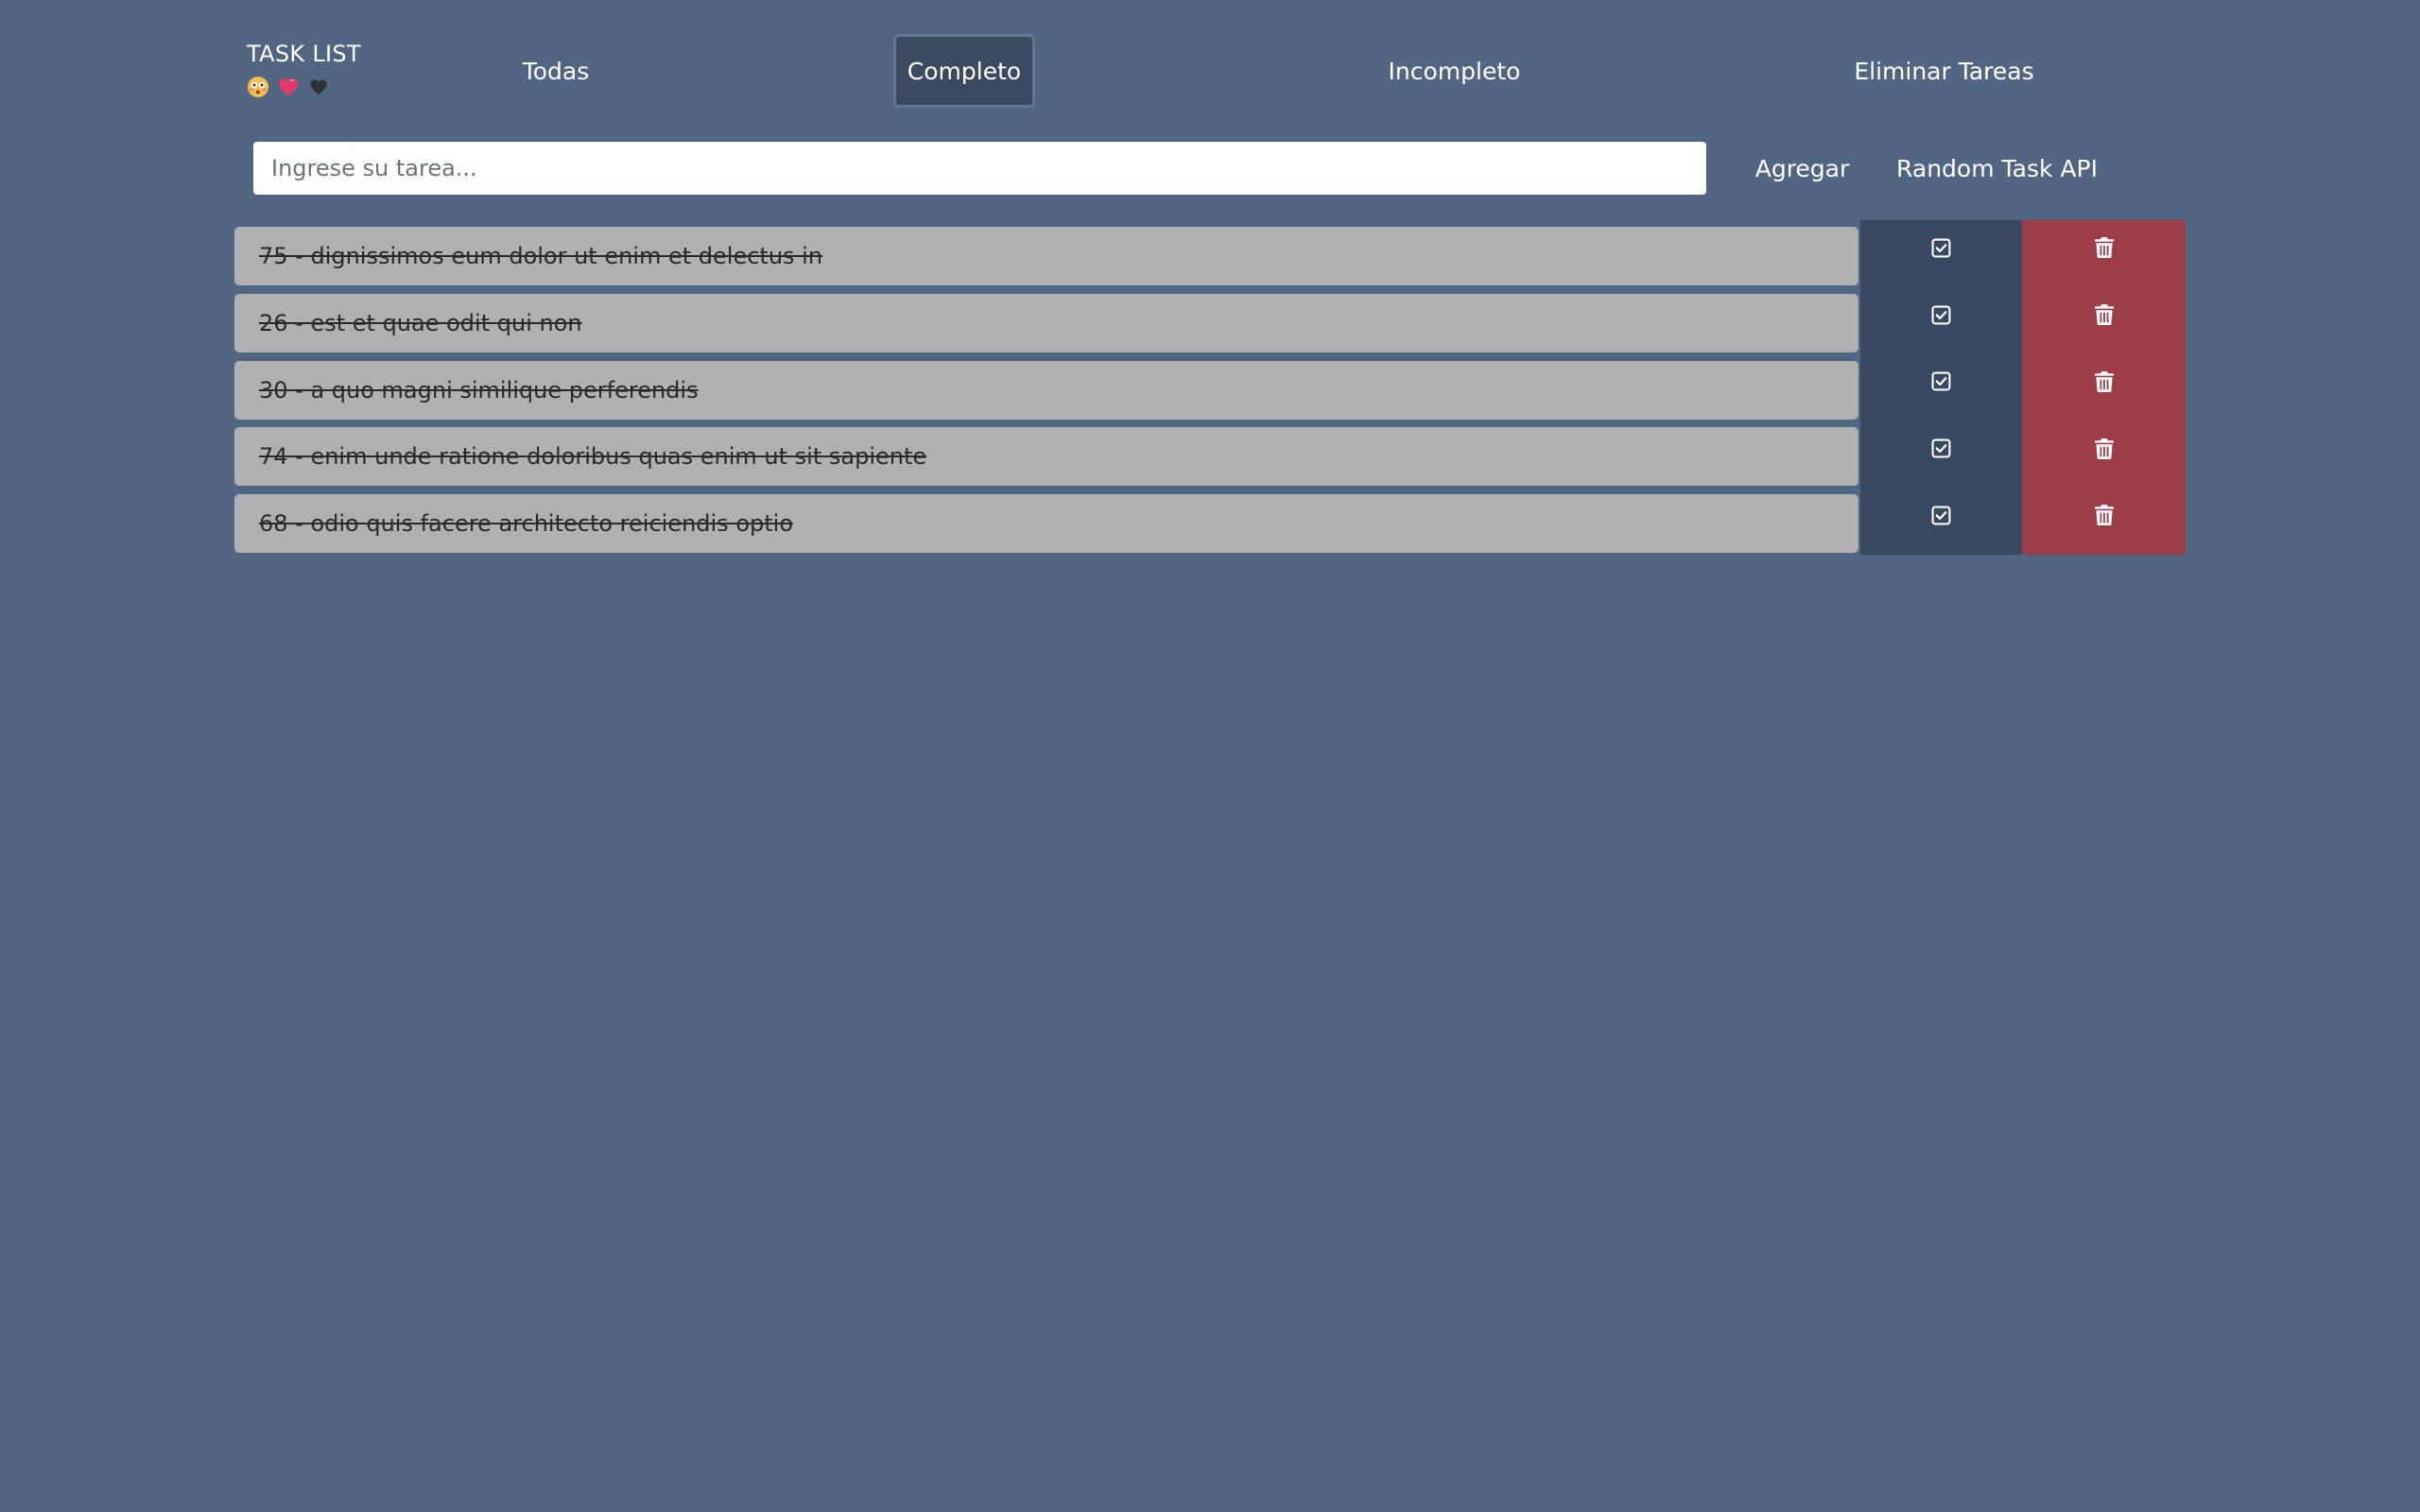  Describe the element at coordinates (979, 168) in the screenshot. I see `task-input` at that location.